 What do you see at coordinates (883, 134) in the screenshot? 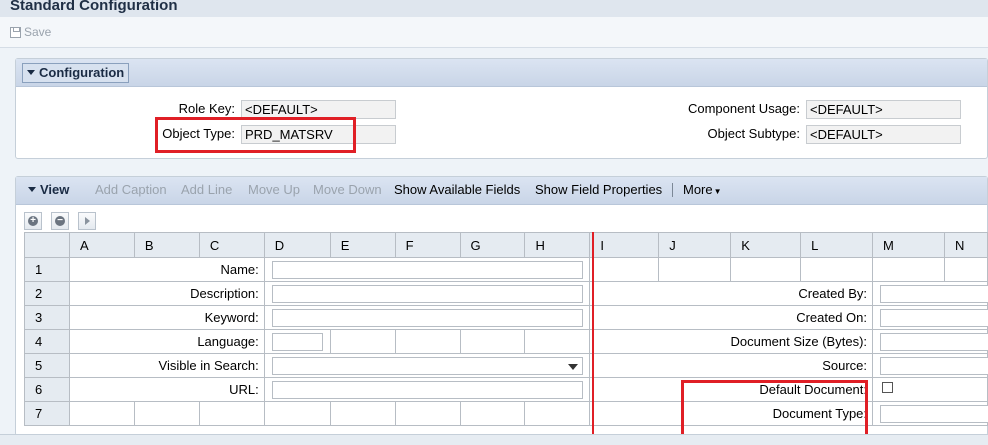
I see `object-subtype-field: <DEFAULT>` at bounding box center [883, 134].